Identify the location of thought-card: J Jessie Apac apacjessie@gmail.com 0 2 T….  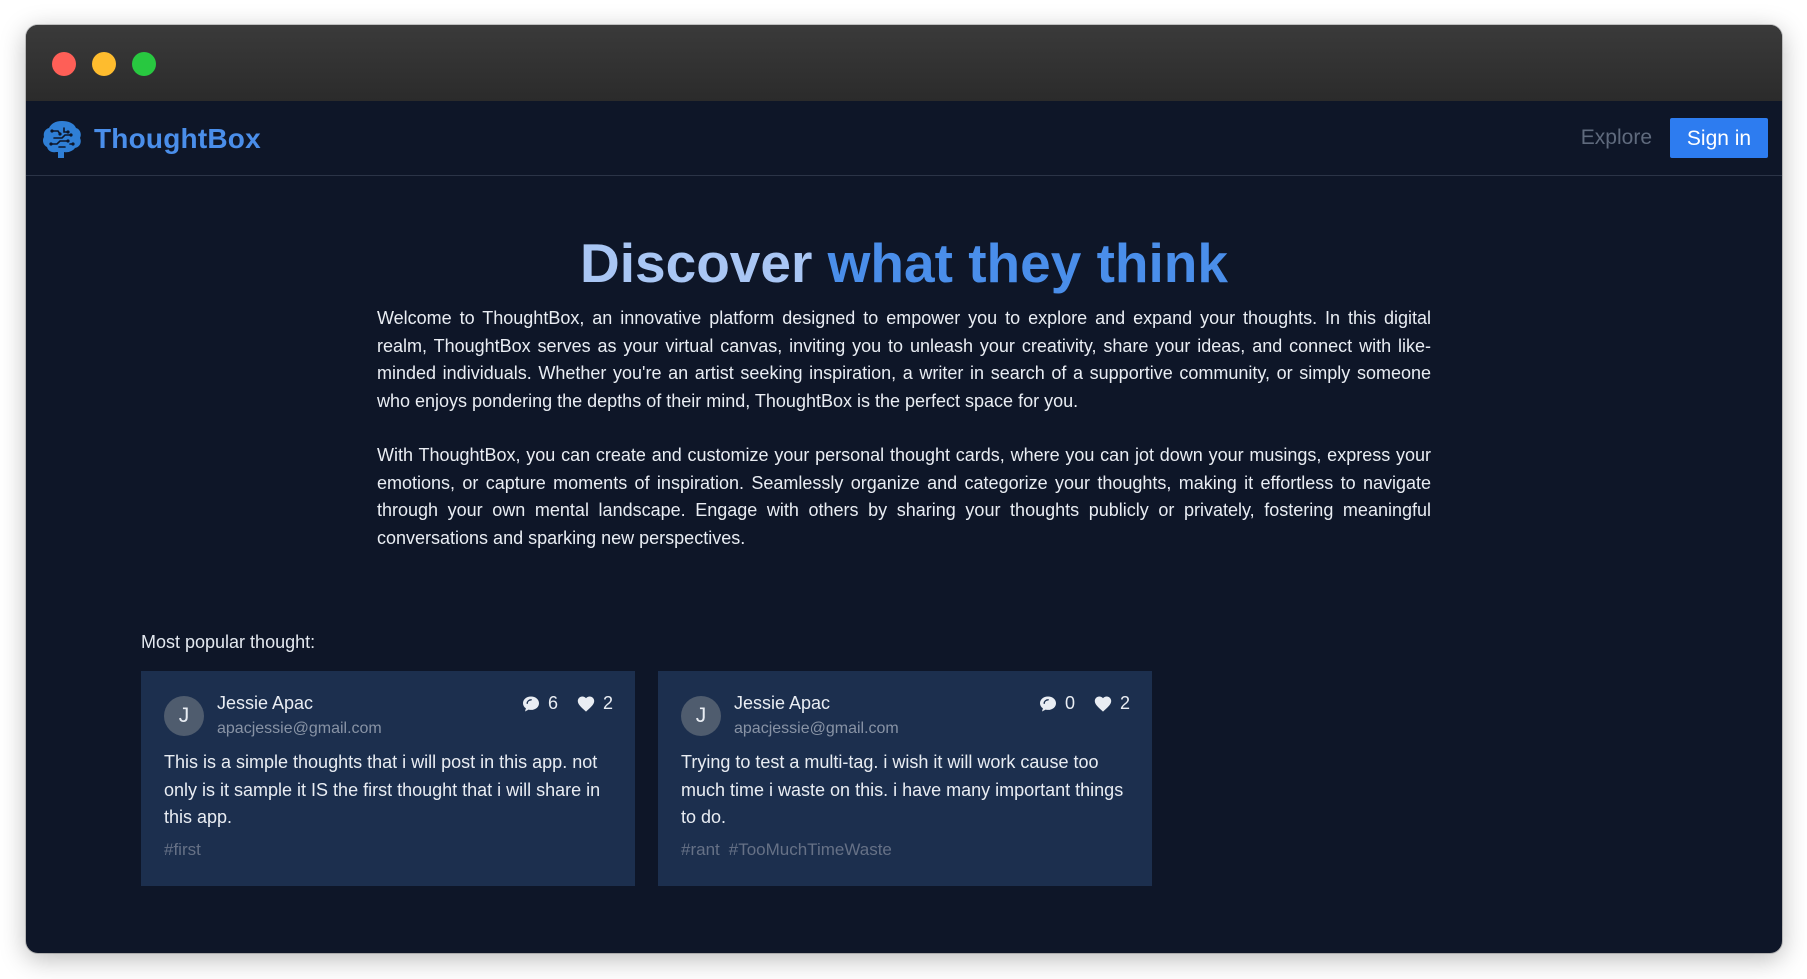
(905, 778).